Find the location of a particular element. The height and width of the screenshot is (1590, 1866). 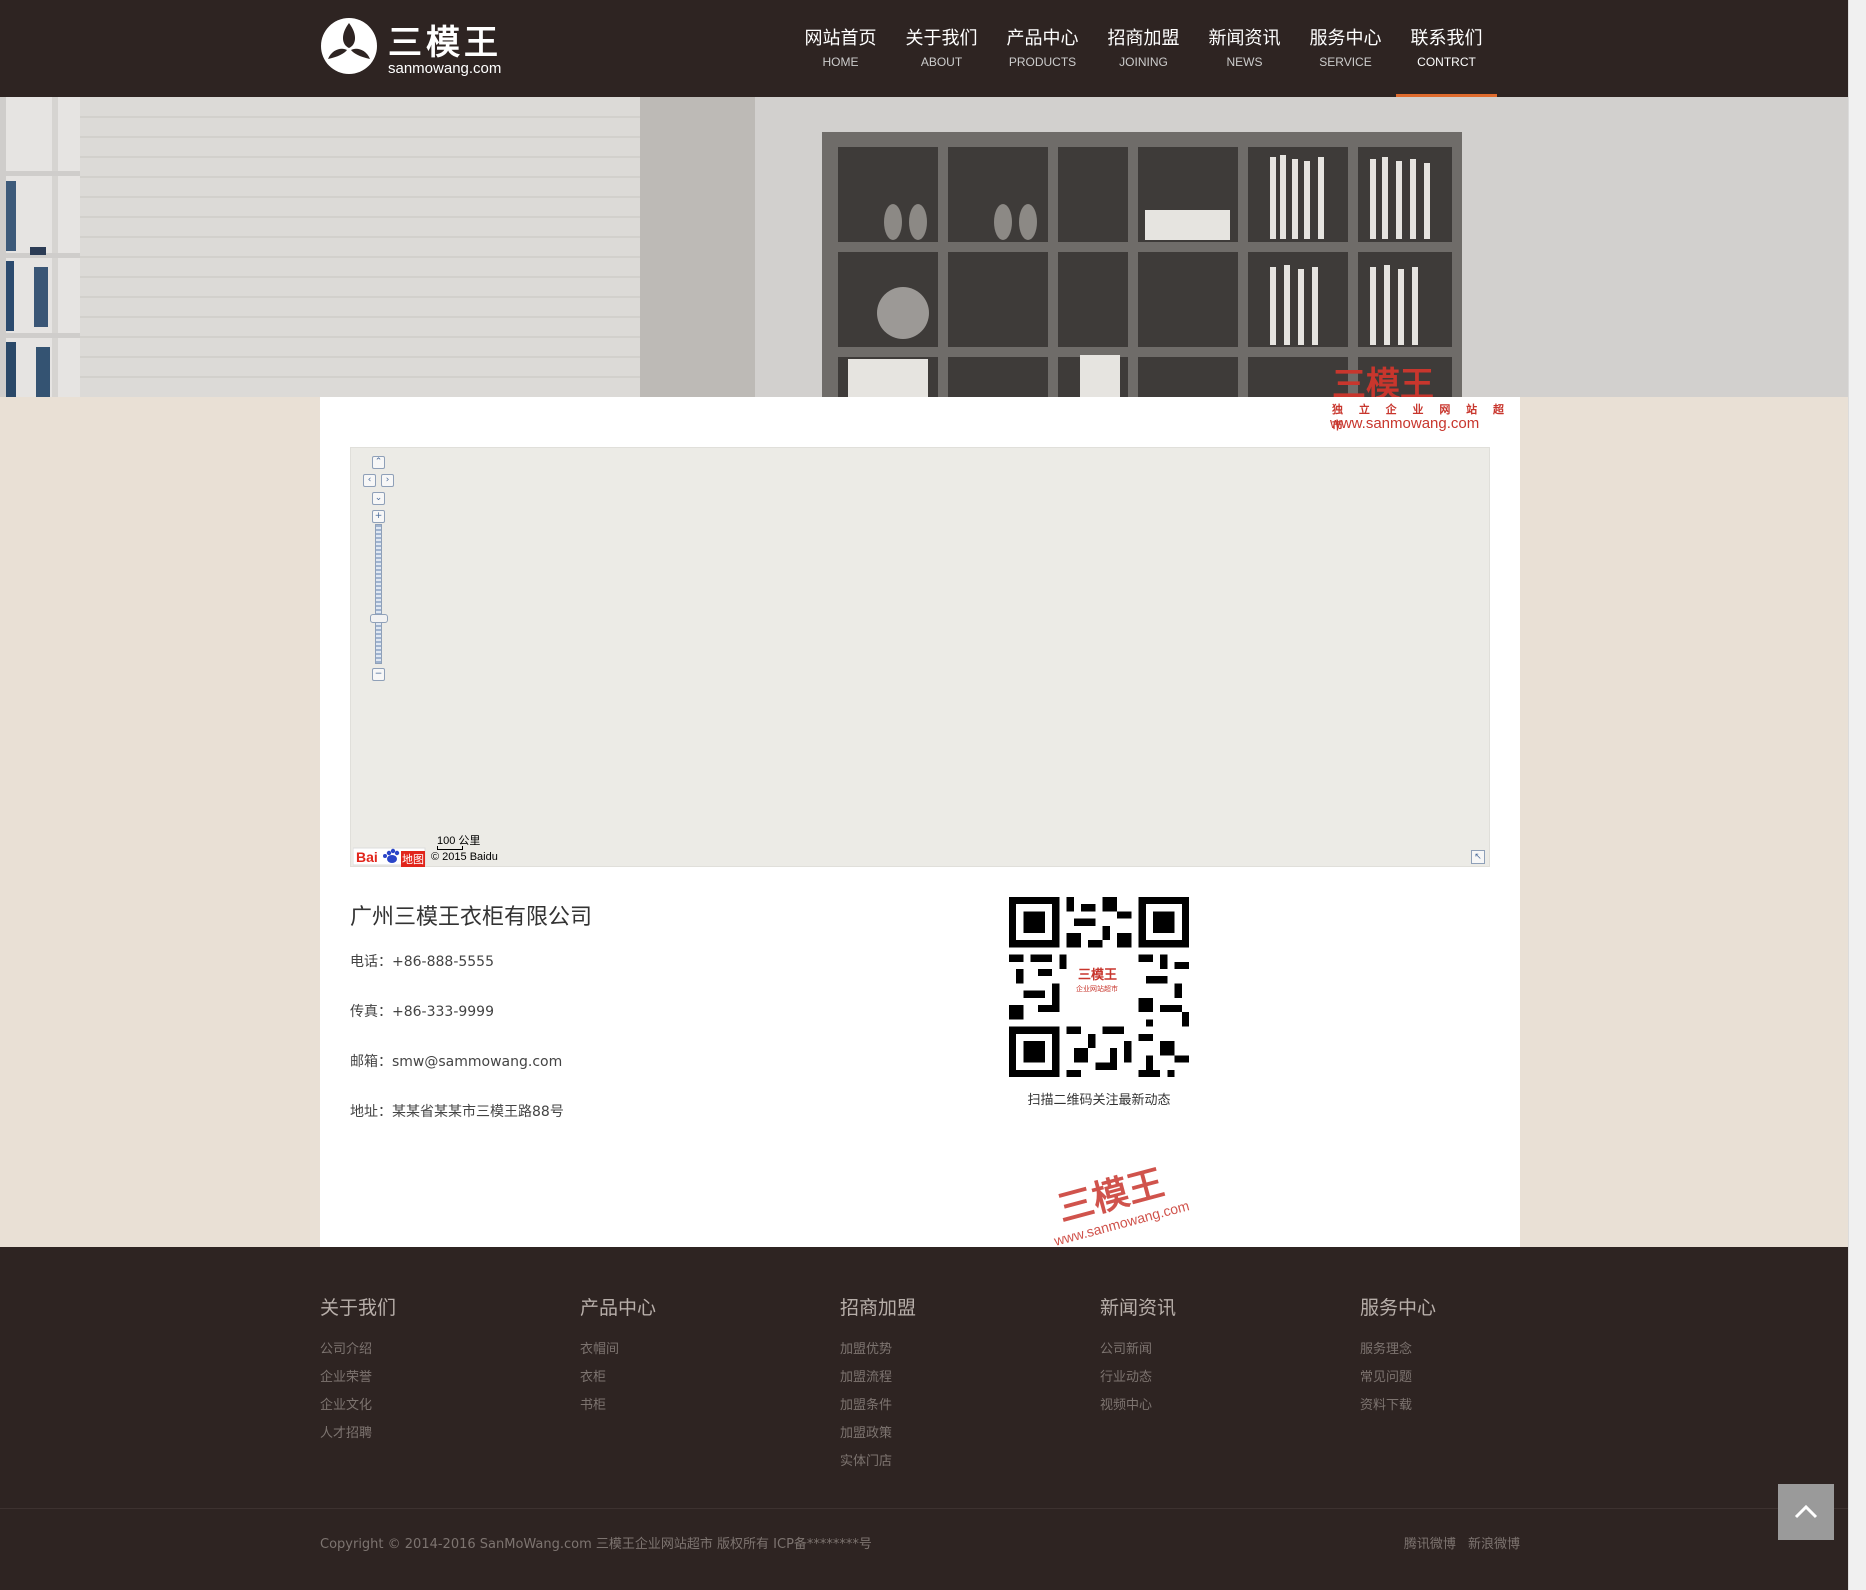

contact-address: 地址：某某省某某市三模王路88号 is located at coordinates (457, 1112).